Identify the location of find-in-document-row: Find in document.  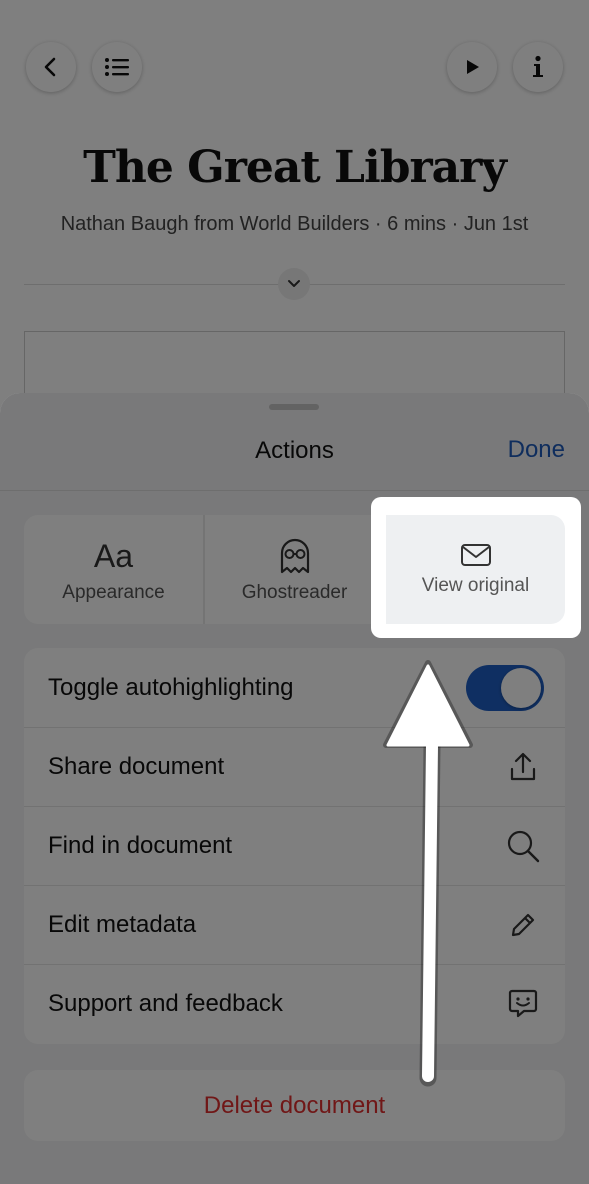
(294, 845).